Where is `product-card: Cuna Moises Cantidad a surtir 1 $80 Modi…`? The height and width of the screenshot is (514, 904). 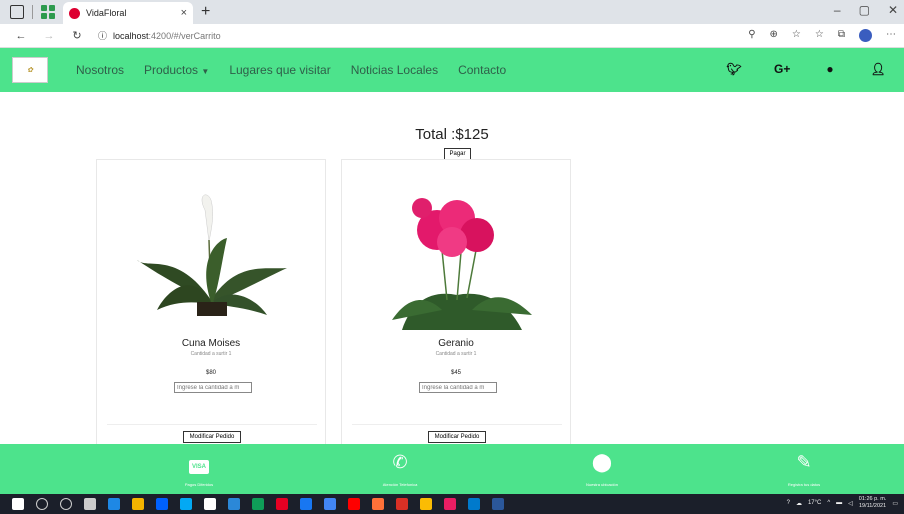 product-card: Cuna Moises Cantidad a surtir 1 $80 Modi… is located at coordinates (211, 304).